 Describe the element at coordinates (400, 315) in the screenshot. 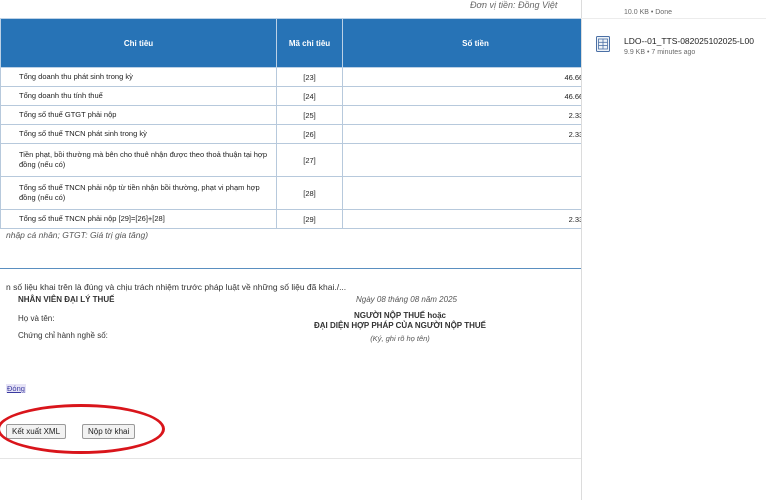

I see `taxpayer-title: NGƯỜI NỘP THUẾ hoặc` at that location.